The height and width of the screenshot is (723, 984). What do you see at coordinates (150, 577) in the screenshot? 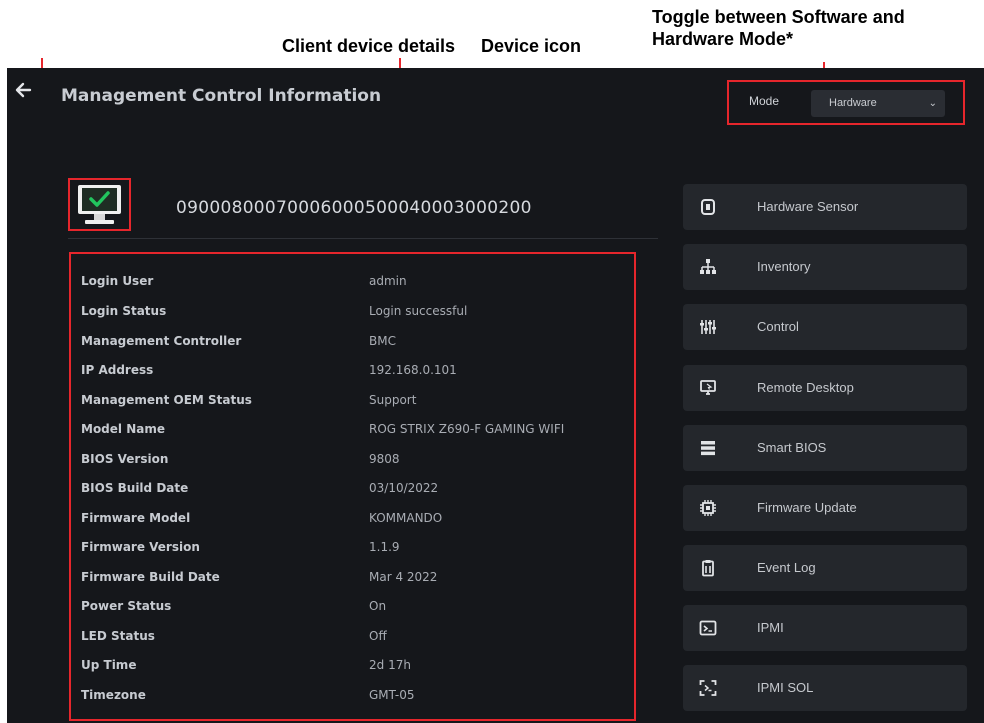
I see `detail-label: Firmware Build Date` at bounding box center [150, 577].